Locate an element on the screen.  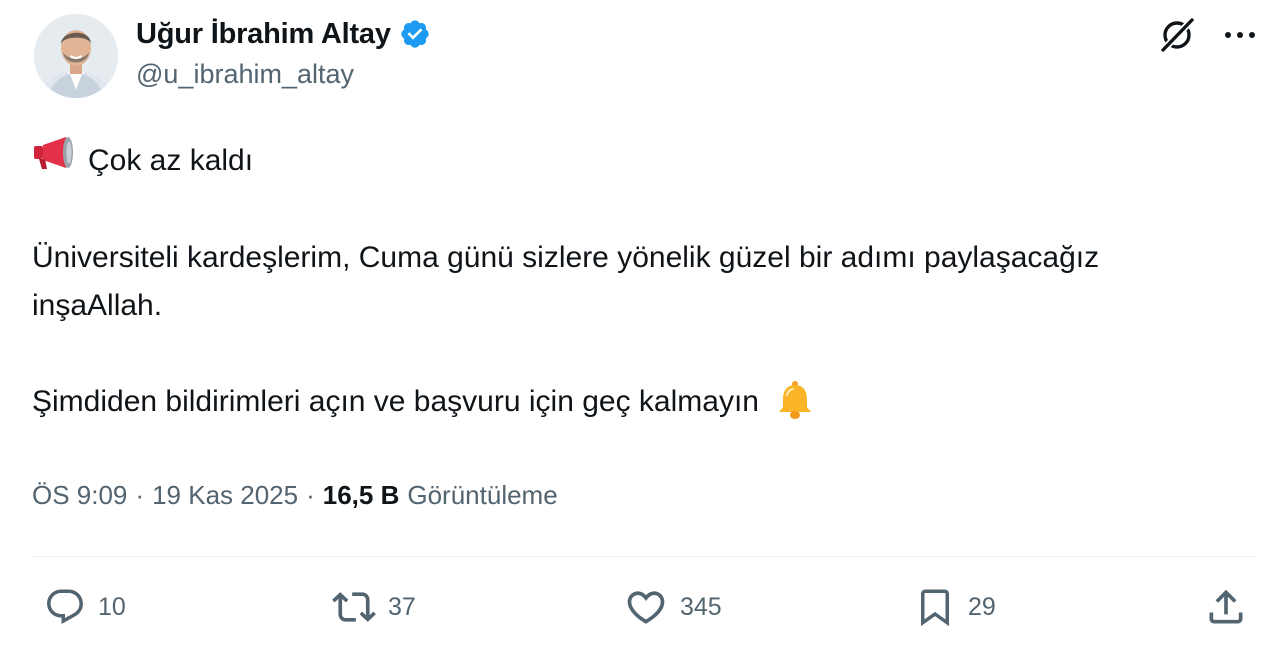
heart-icon is located at coordinates (646, 607).